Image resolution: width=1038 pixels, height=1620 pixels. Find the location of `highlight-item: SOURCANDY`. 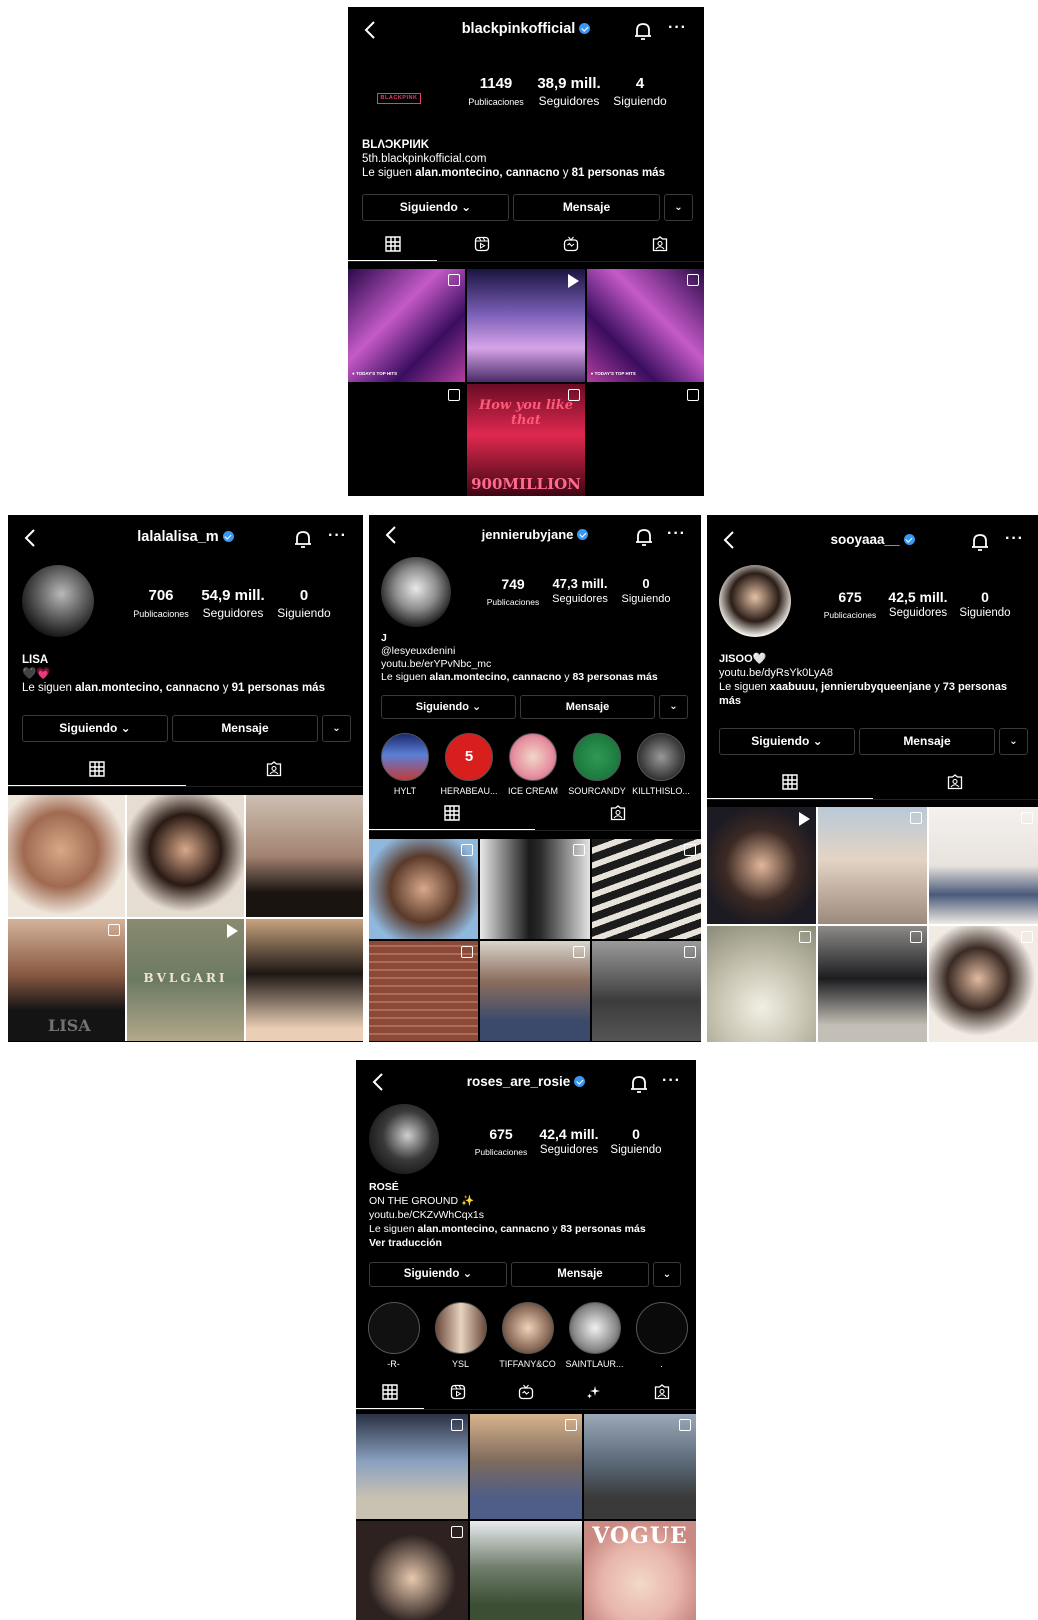

highlight-item: SOURCANDY is located at coordinates (597, 764).